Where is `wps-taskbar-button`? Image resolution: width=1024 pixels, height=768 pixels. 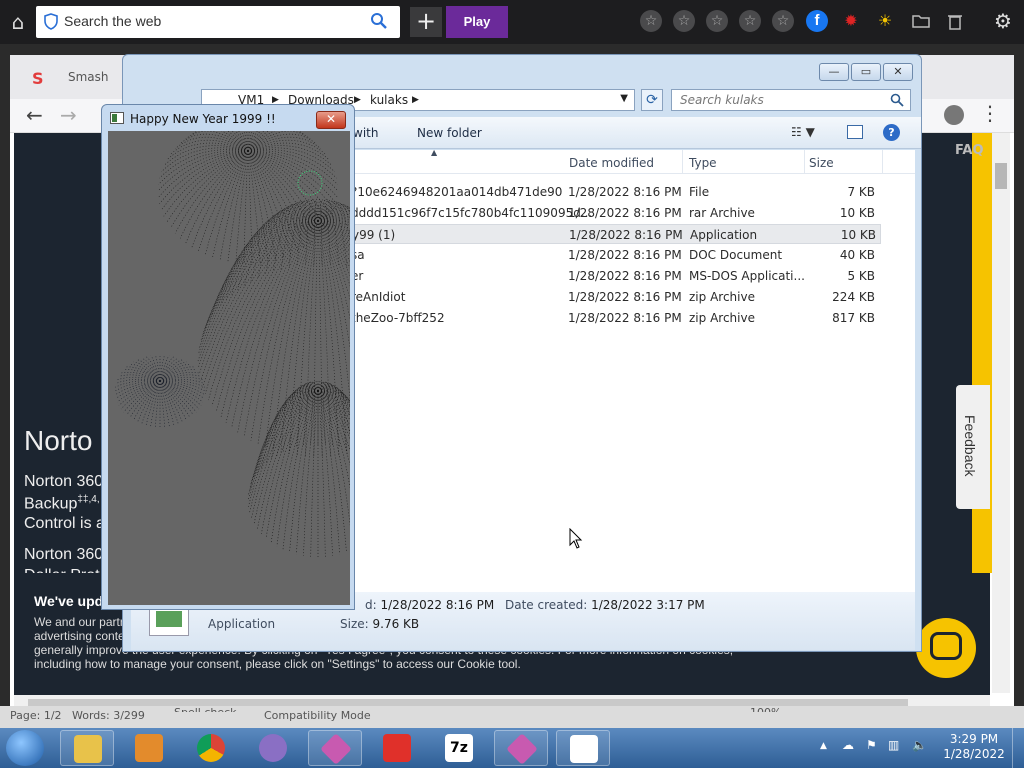
wps-taskbar-button is located at coordinates (397, 748).